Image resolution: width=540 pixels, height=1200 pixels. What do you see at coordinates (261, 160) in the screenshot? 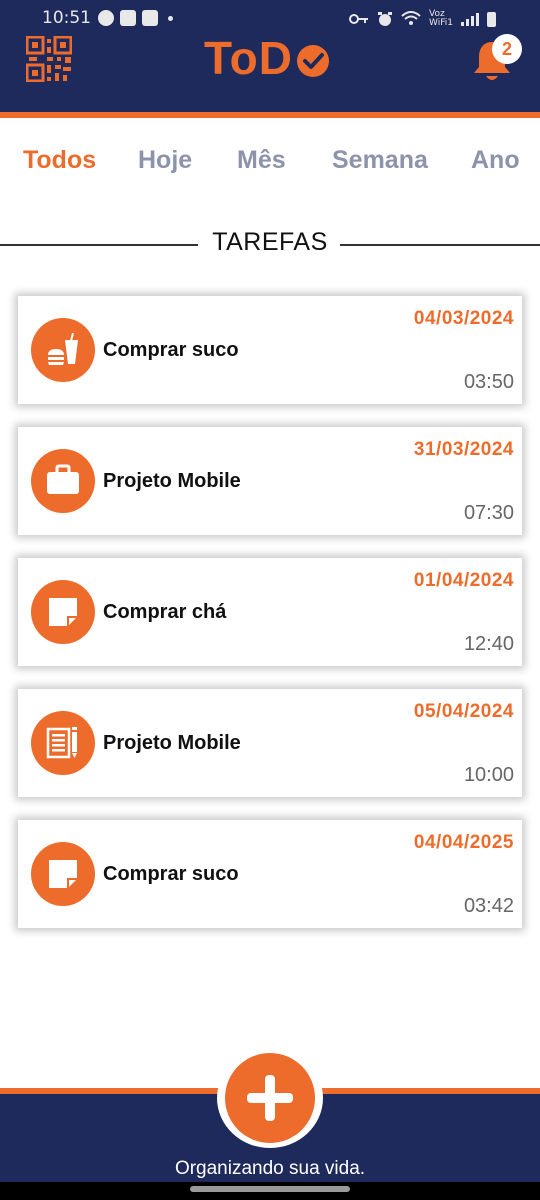
I see `tab-mes: Mês` at bounding box center [261, 160].